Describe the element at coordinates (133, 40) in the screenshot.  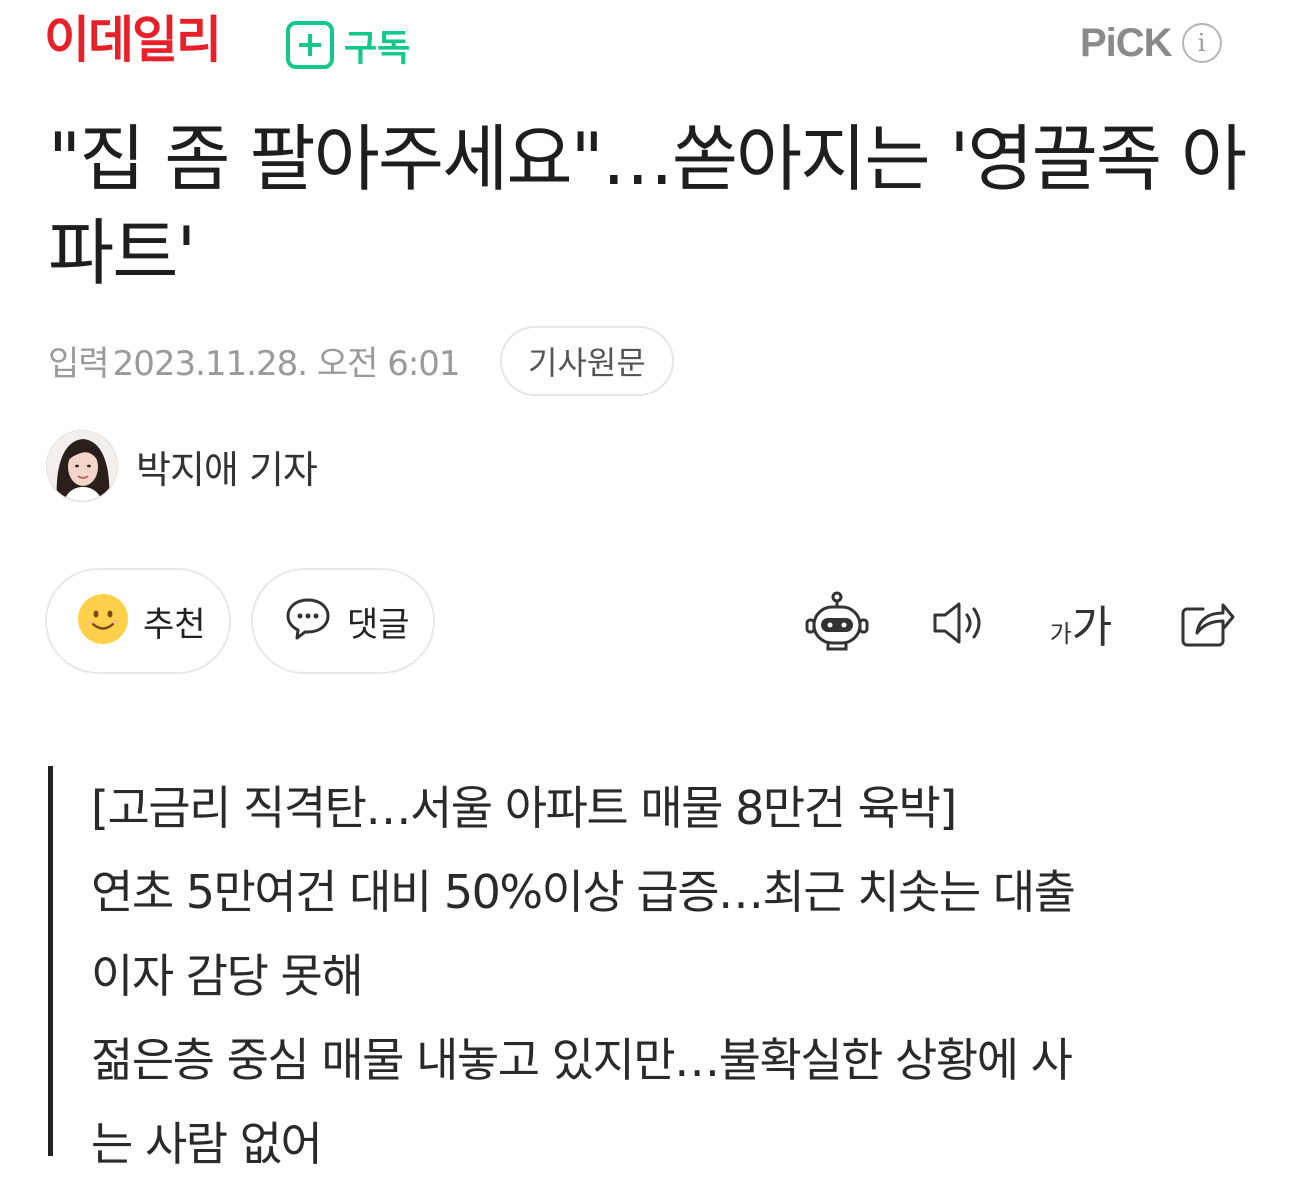
I see `press-logo: 이데일리` at that location.